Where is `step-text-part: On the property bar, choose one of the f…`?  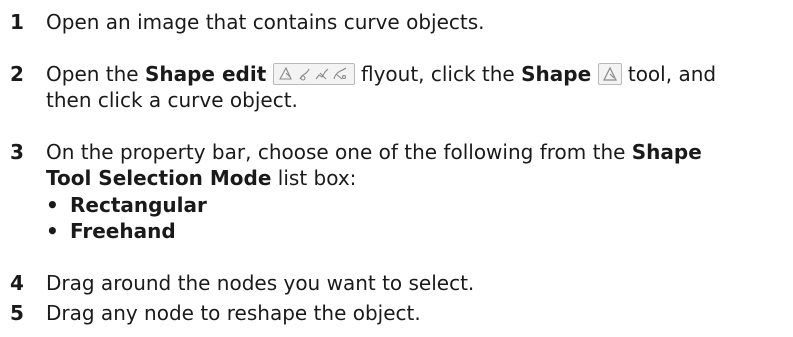
step-text-part: On the property bar, choose one of the f… is located at coordinates (339, 152).